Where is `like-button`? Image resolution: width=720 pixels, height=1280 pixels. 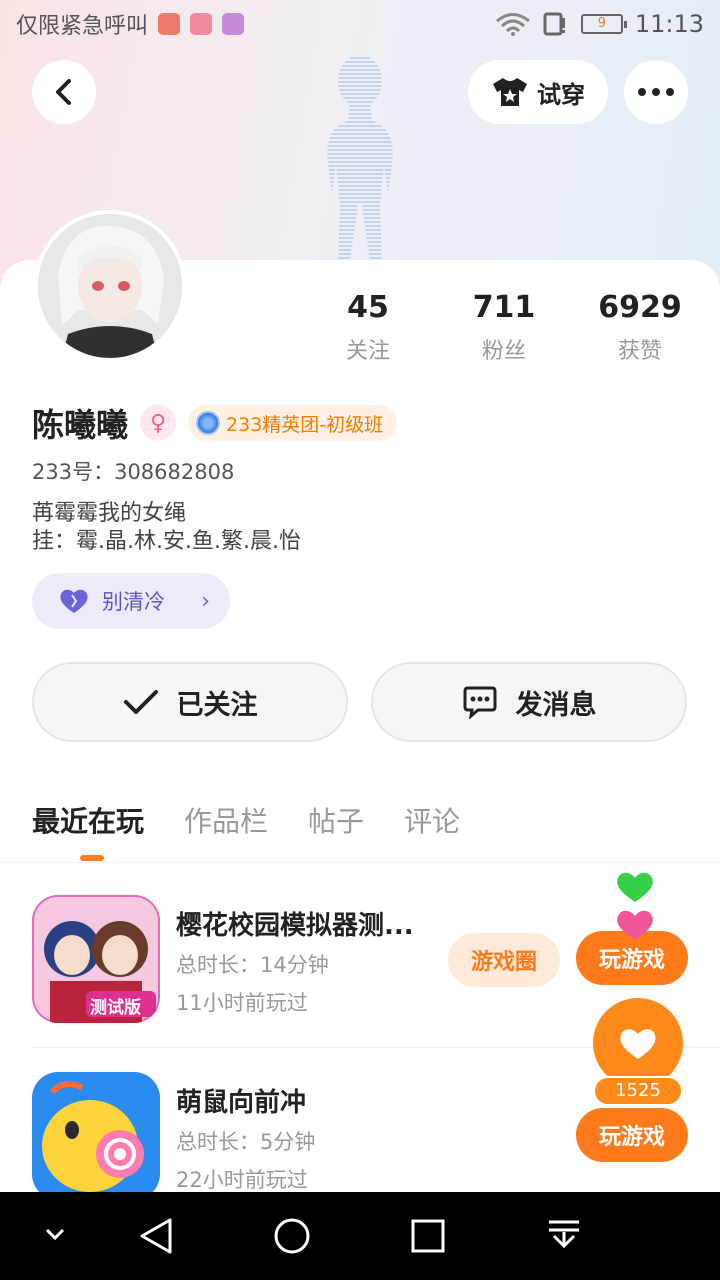
like-button is located at coordinates (638, 1043).